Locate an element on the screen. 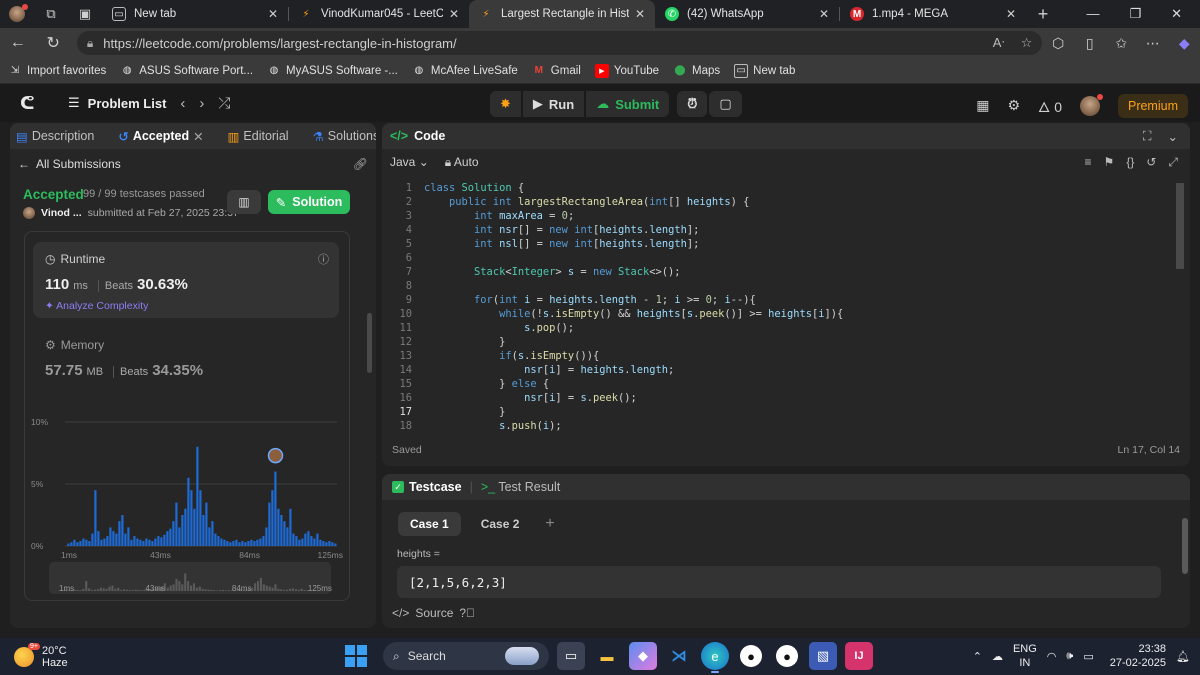 This screenshot has height=675, width=1200. tab-description: ▤ Description is located at coordinates (55, 136).